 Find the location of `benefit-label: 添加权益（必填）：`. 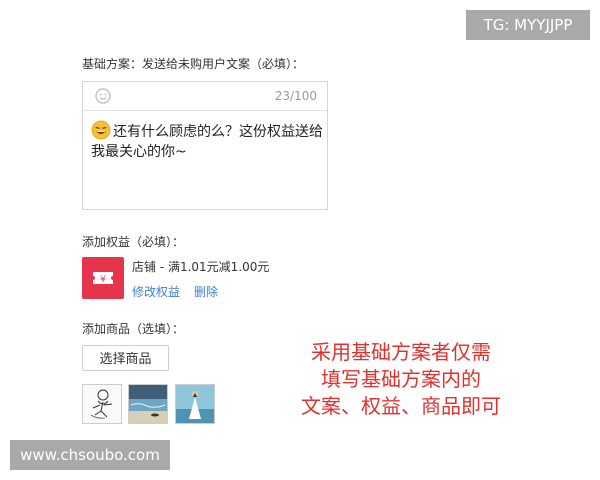

benefit-label: 添加权益（必填）： is located at coordinates (133, 242).